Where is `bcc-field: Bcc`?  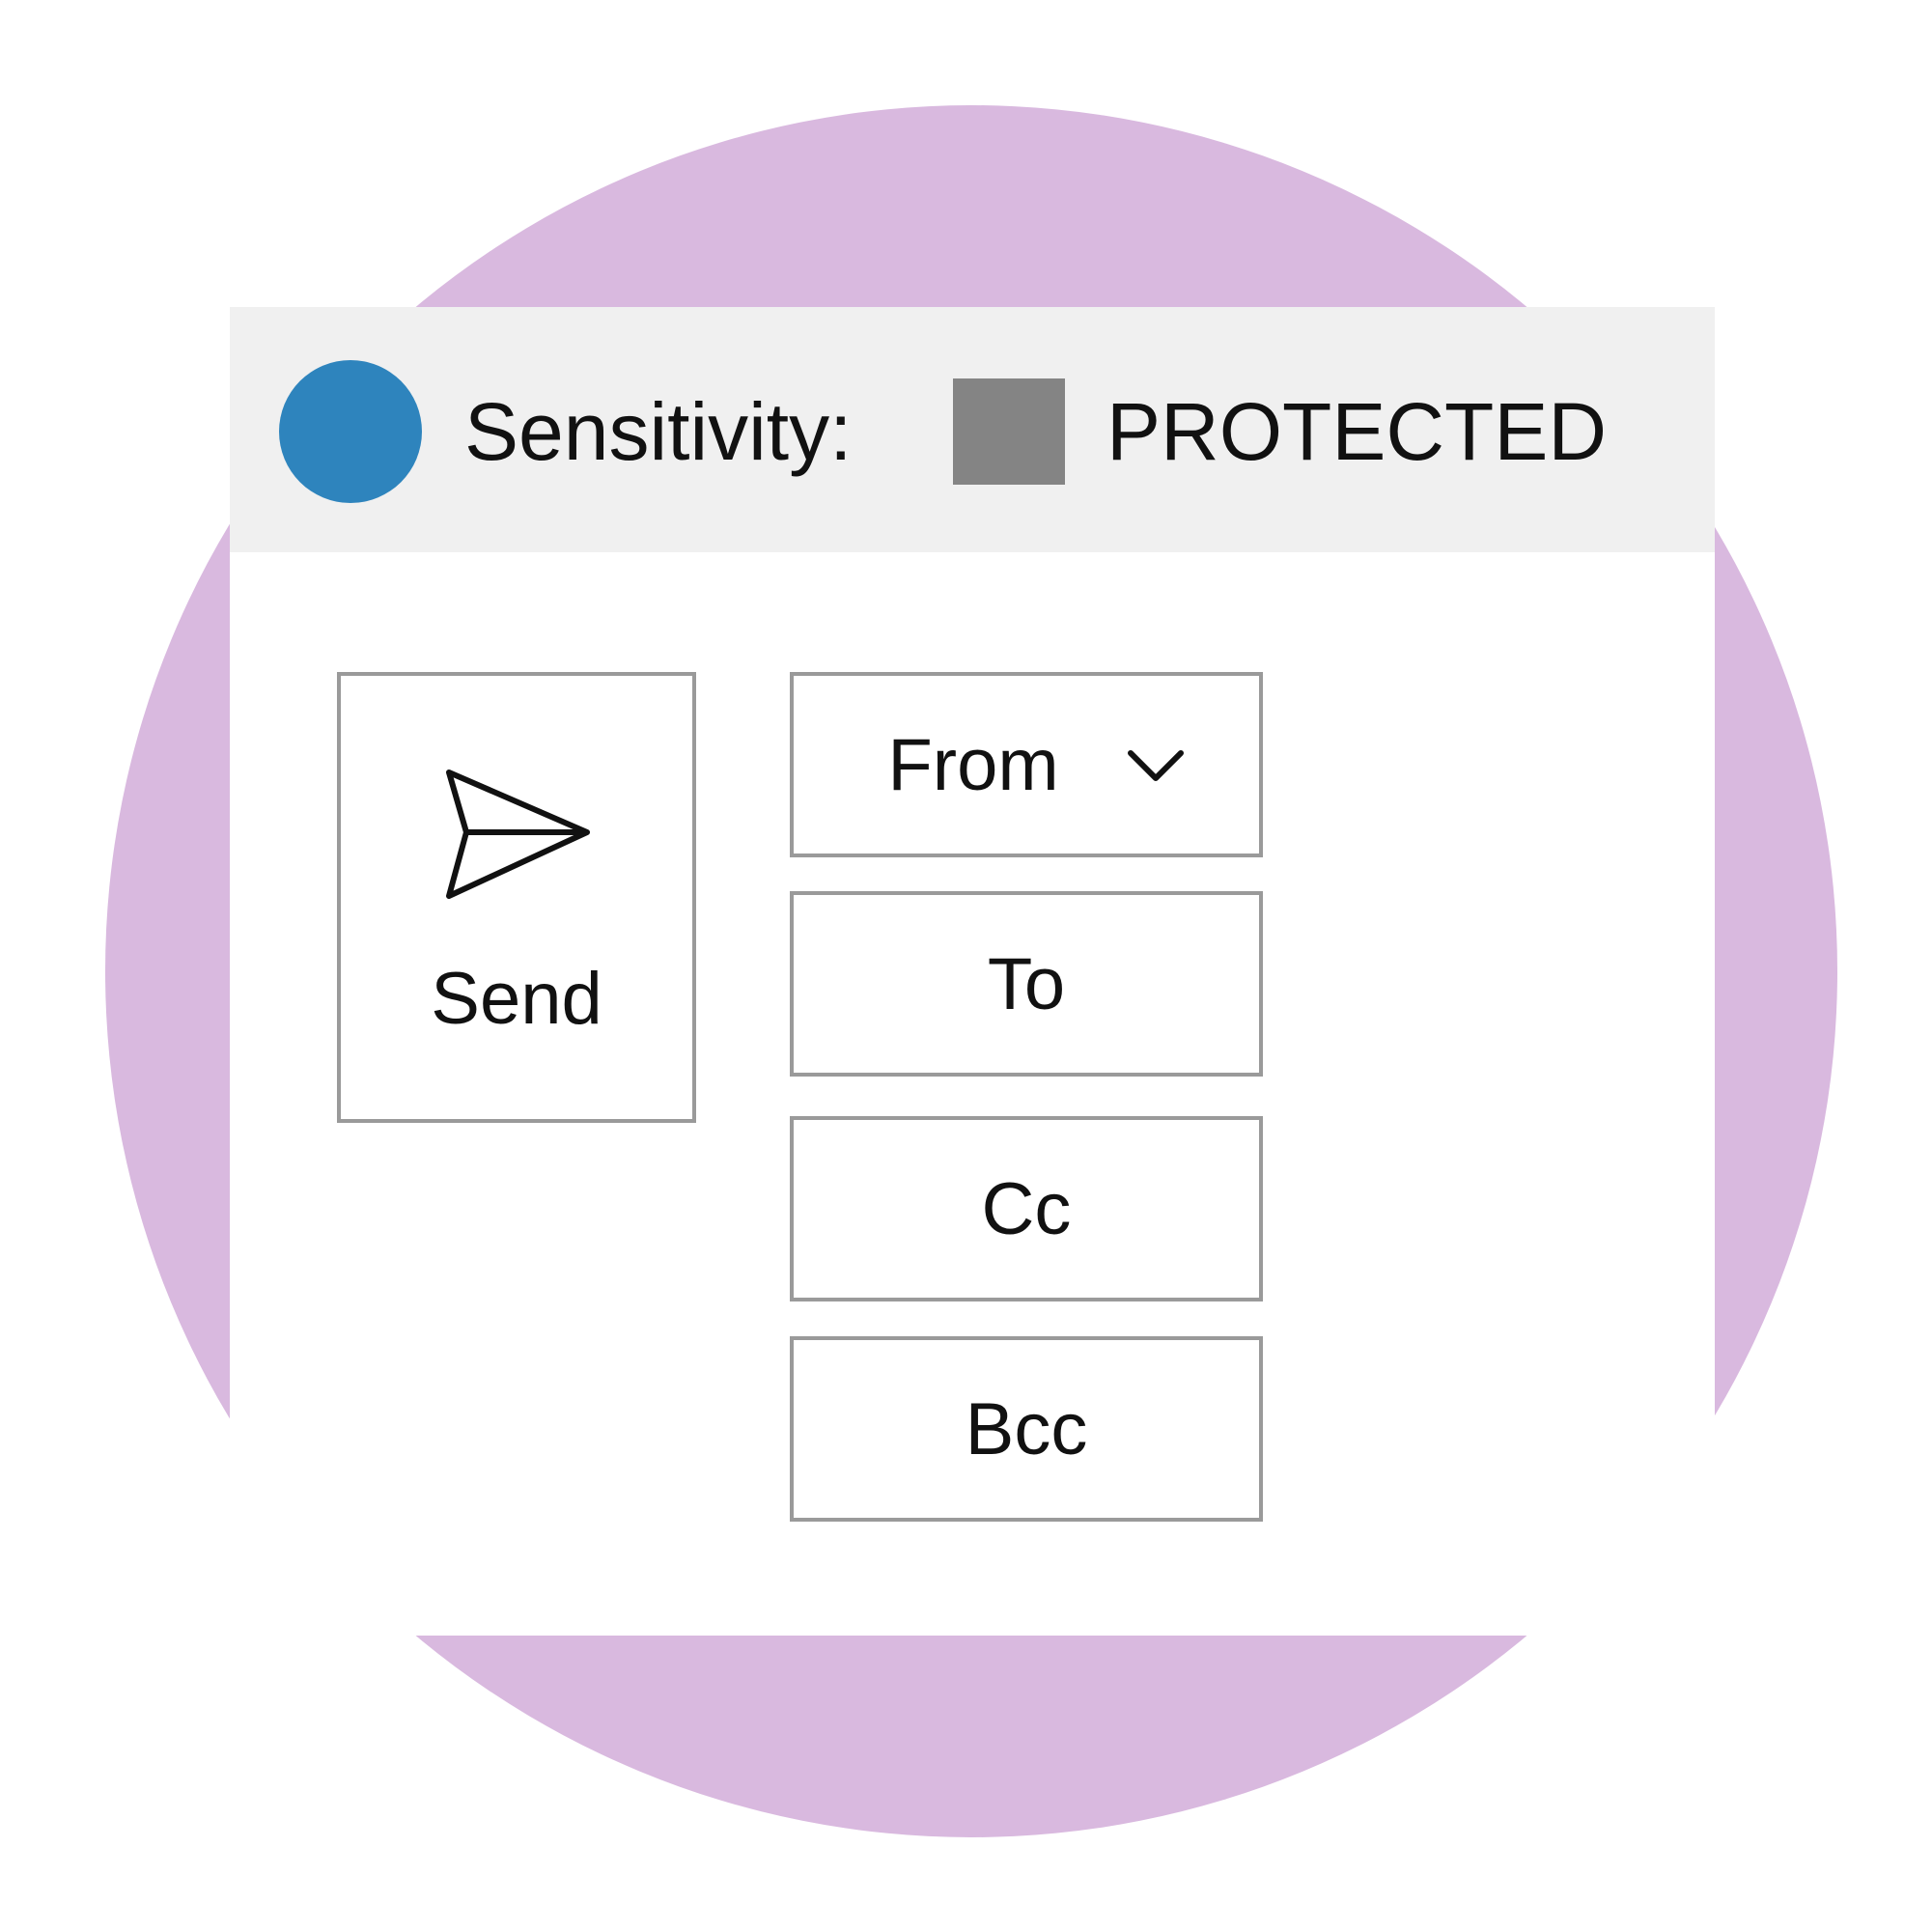 bcc-field: Bcc is located at coordinates (1027, 1429).